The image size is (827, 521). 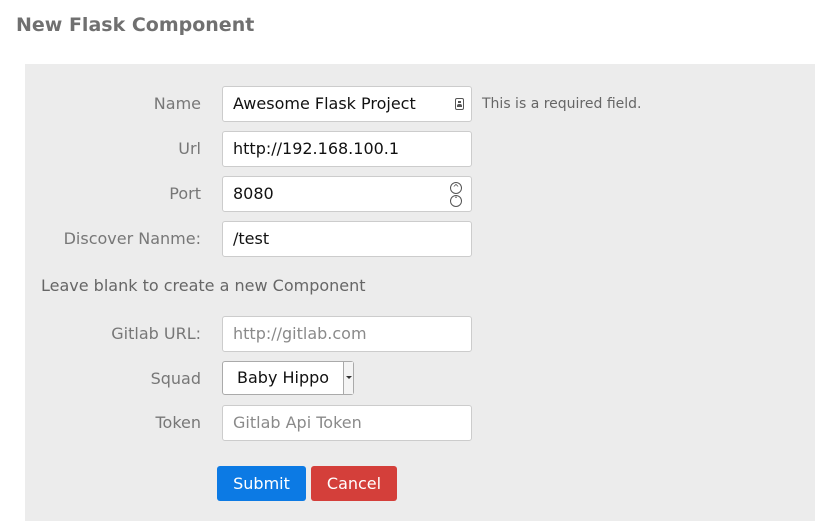 I want to click on gitlab-url-label: Gitlab URL:, so click(x=156, y=333).